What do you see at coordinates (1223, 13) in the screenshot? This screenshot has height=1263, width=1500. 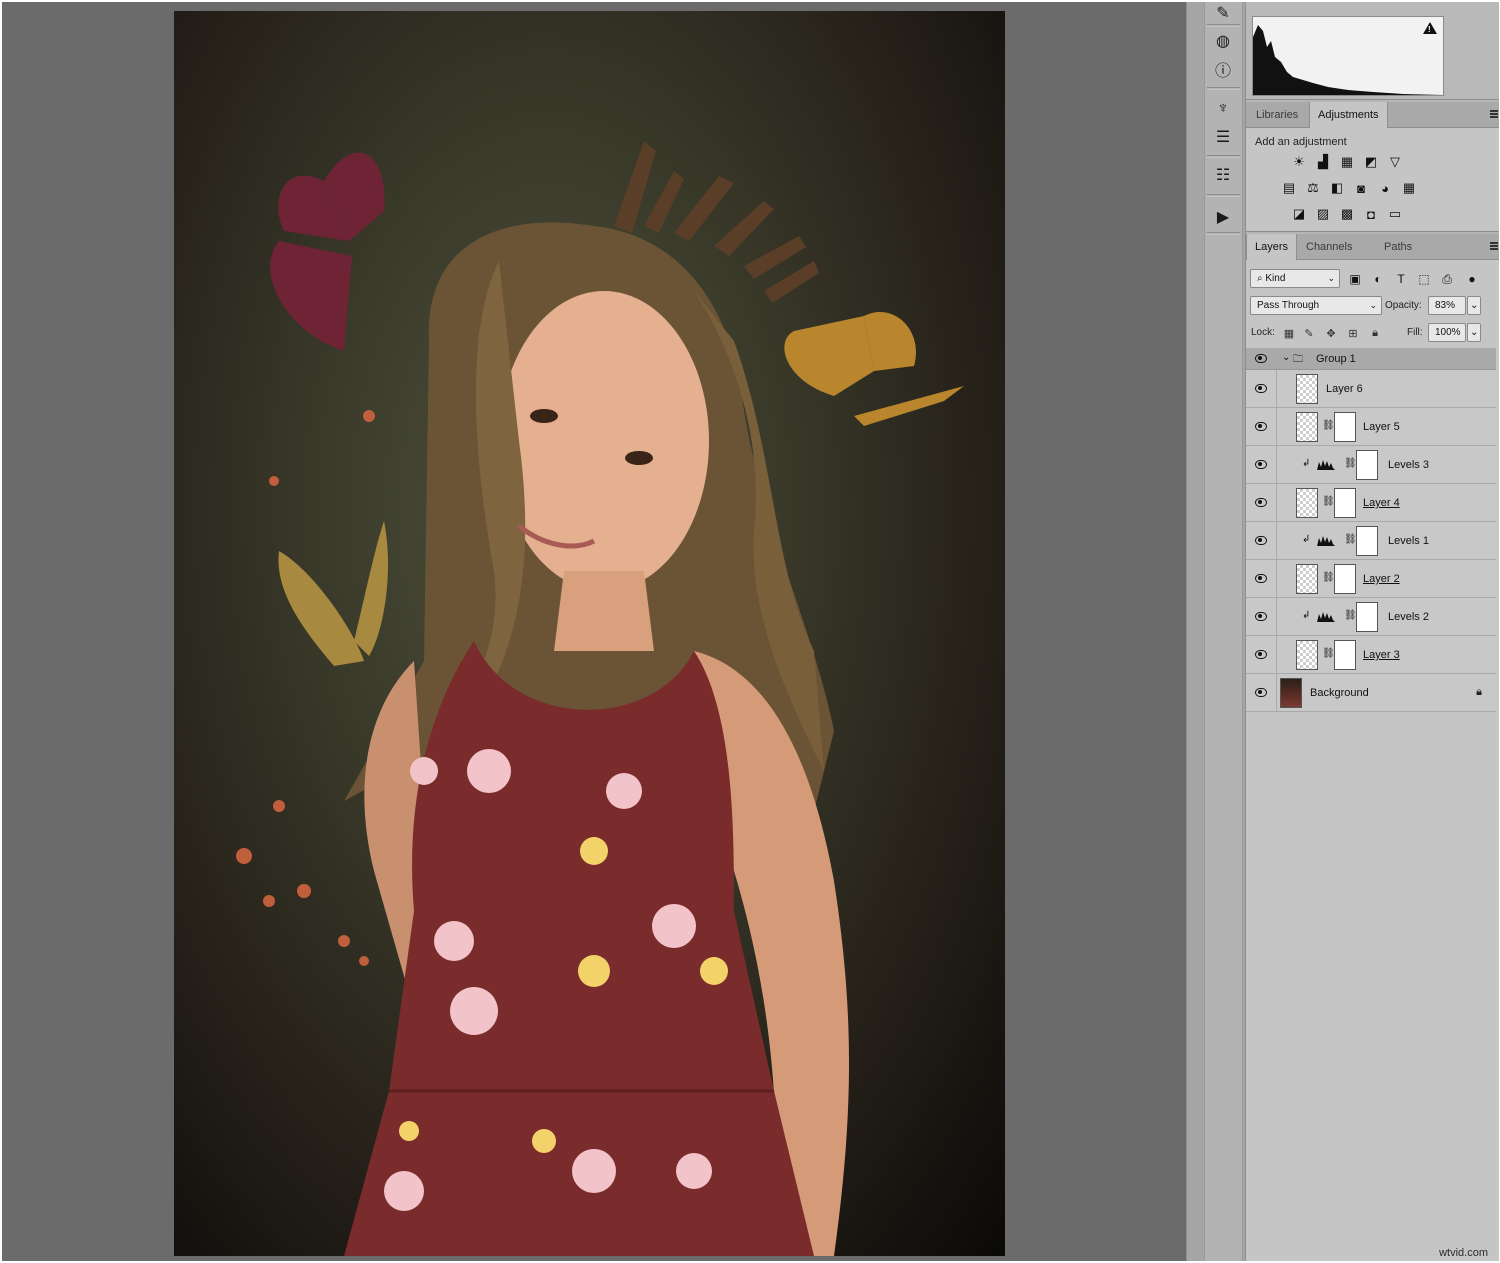 I see `brush-settings-icon: ✎` at bounding box center [1223, 13].